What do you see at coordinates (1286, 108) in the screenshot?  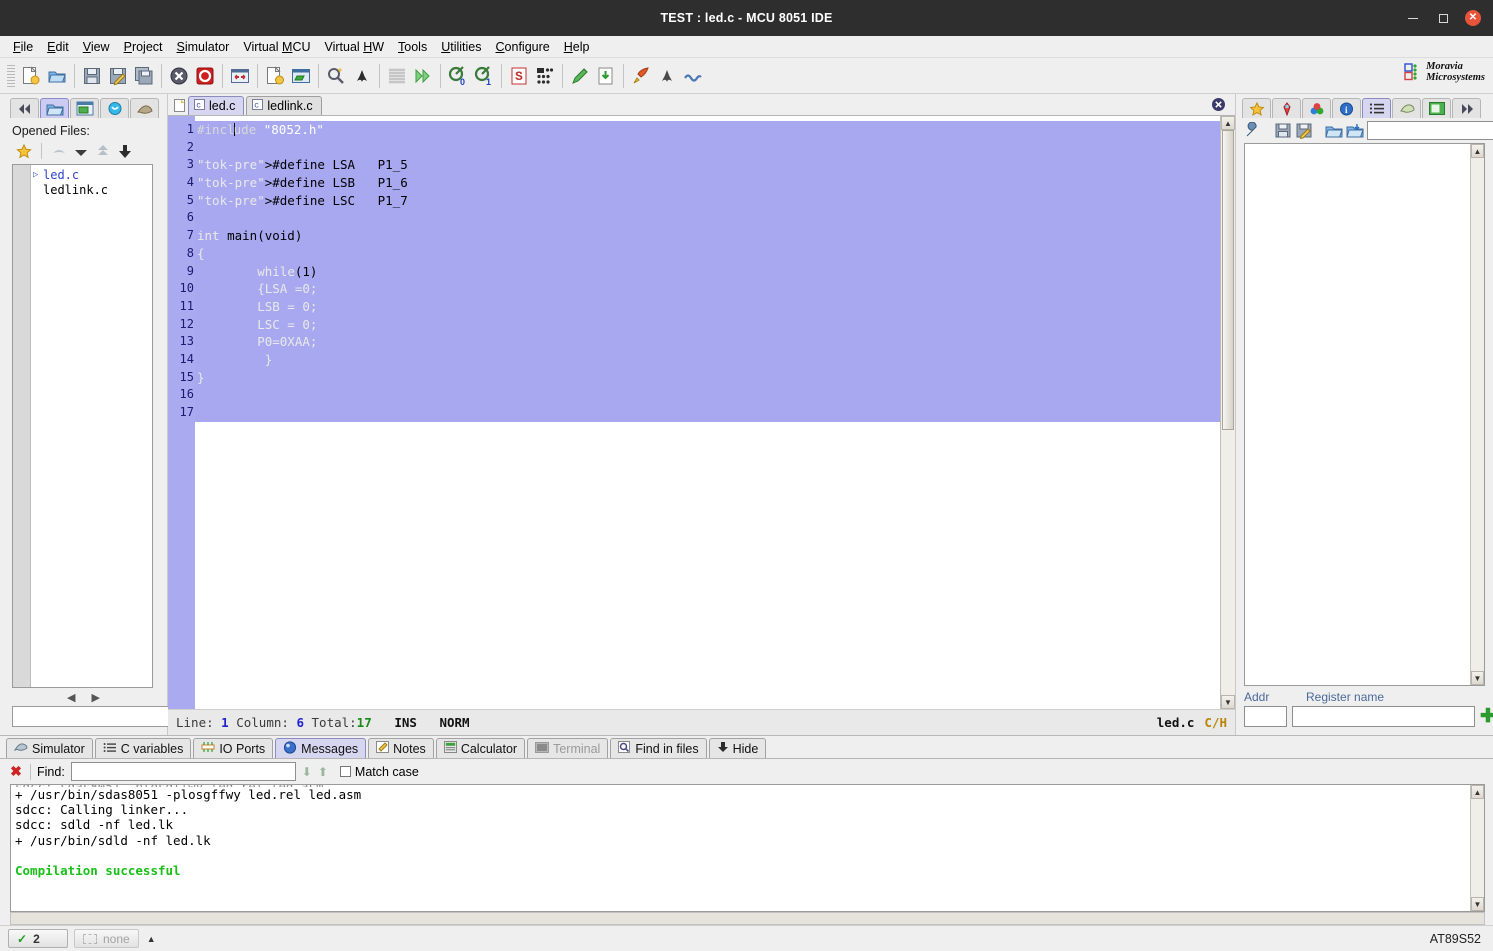 I see `right-dock-breakpoints-tab` at bounding box center [1286, 108].